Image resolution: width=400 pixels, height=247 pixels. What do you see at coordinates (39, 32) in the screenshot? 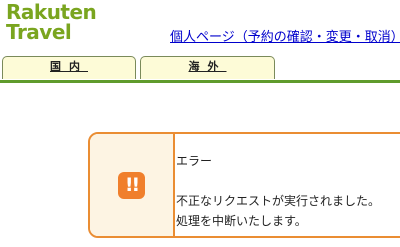
I see `logo-line-travel: Travel` at bounding box center [39, 32].